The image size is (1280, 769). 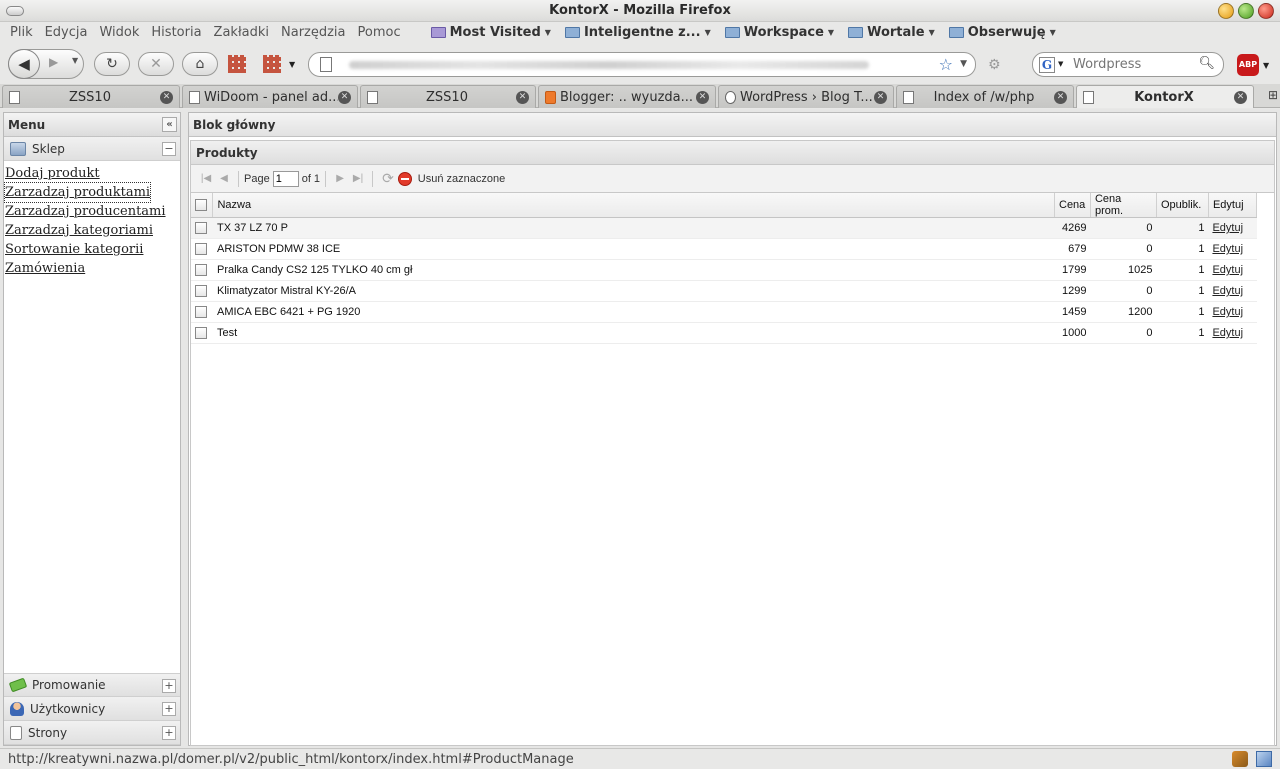 I want to click on first-page-icon: |◀, so click(x=206, y=178).